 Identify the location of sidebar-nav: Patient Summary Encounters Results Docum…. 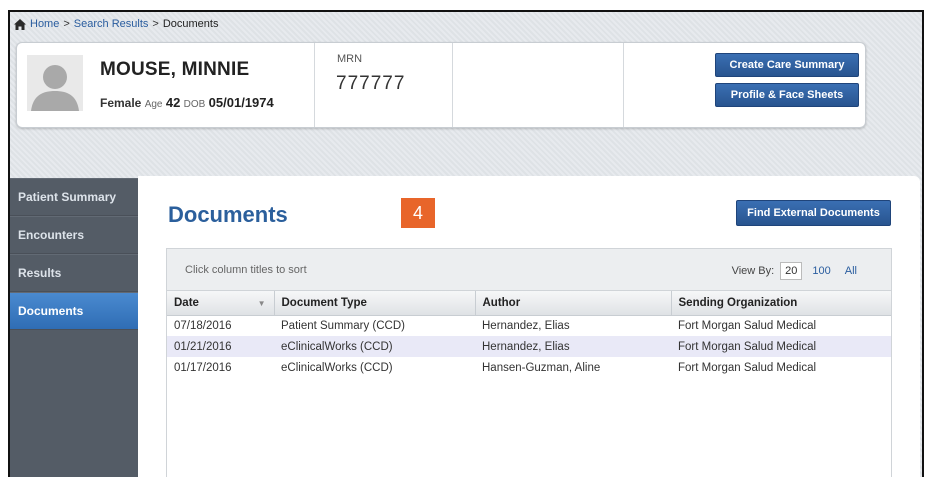
(81, 327).